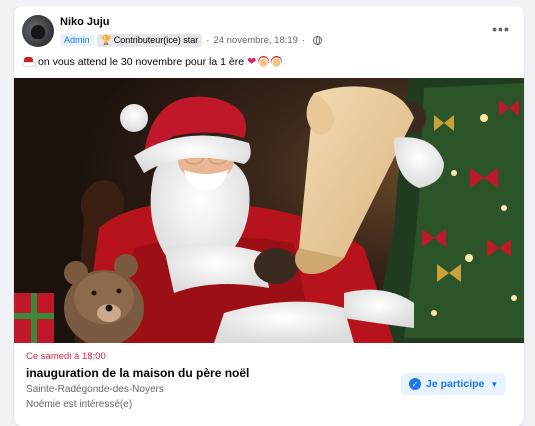  I want to click on event-interest: Noémie est intéressé(e), so click(79, 404).